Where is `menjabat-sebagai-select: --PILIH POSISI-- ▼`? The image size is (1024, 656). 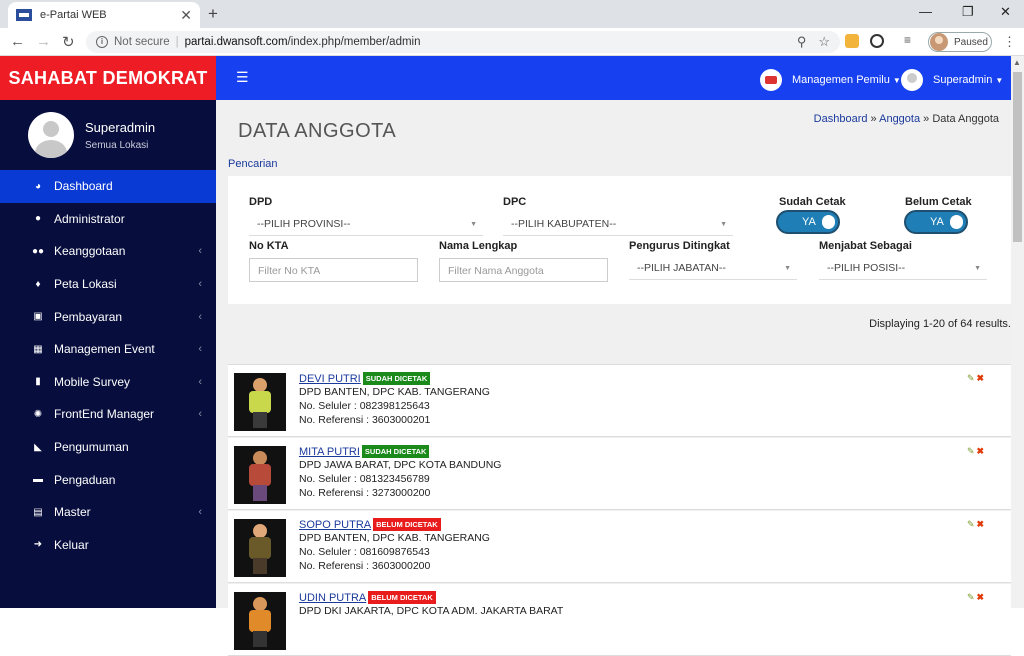
menjabat-sebagai-select: --PILIH POSISI-- ▼ is located at coordinates (903, 269).